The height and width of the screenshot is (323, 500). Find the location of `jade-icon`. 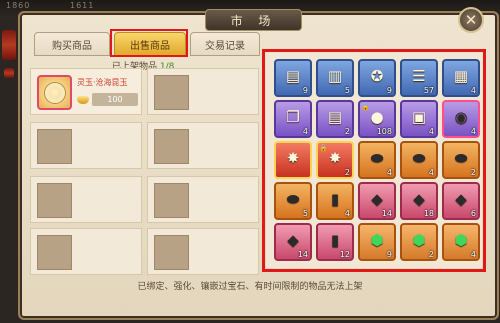

jade-icon is located at coordinates (54, 92).